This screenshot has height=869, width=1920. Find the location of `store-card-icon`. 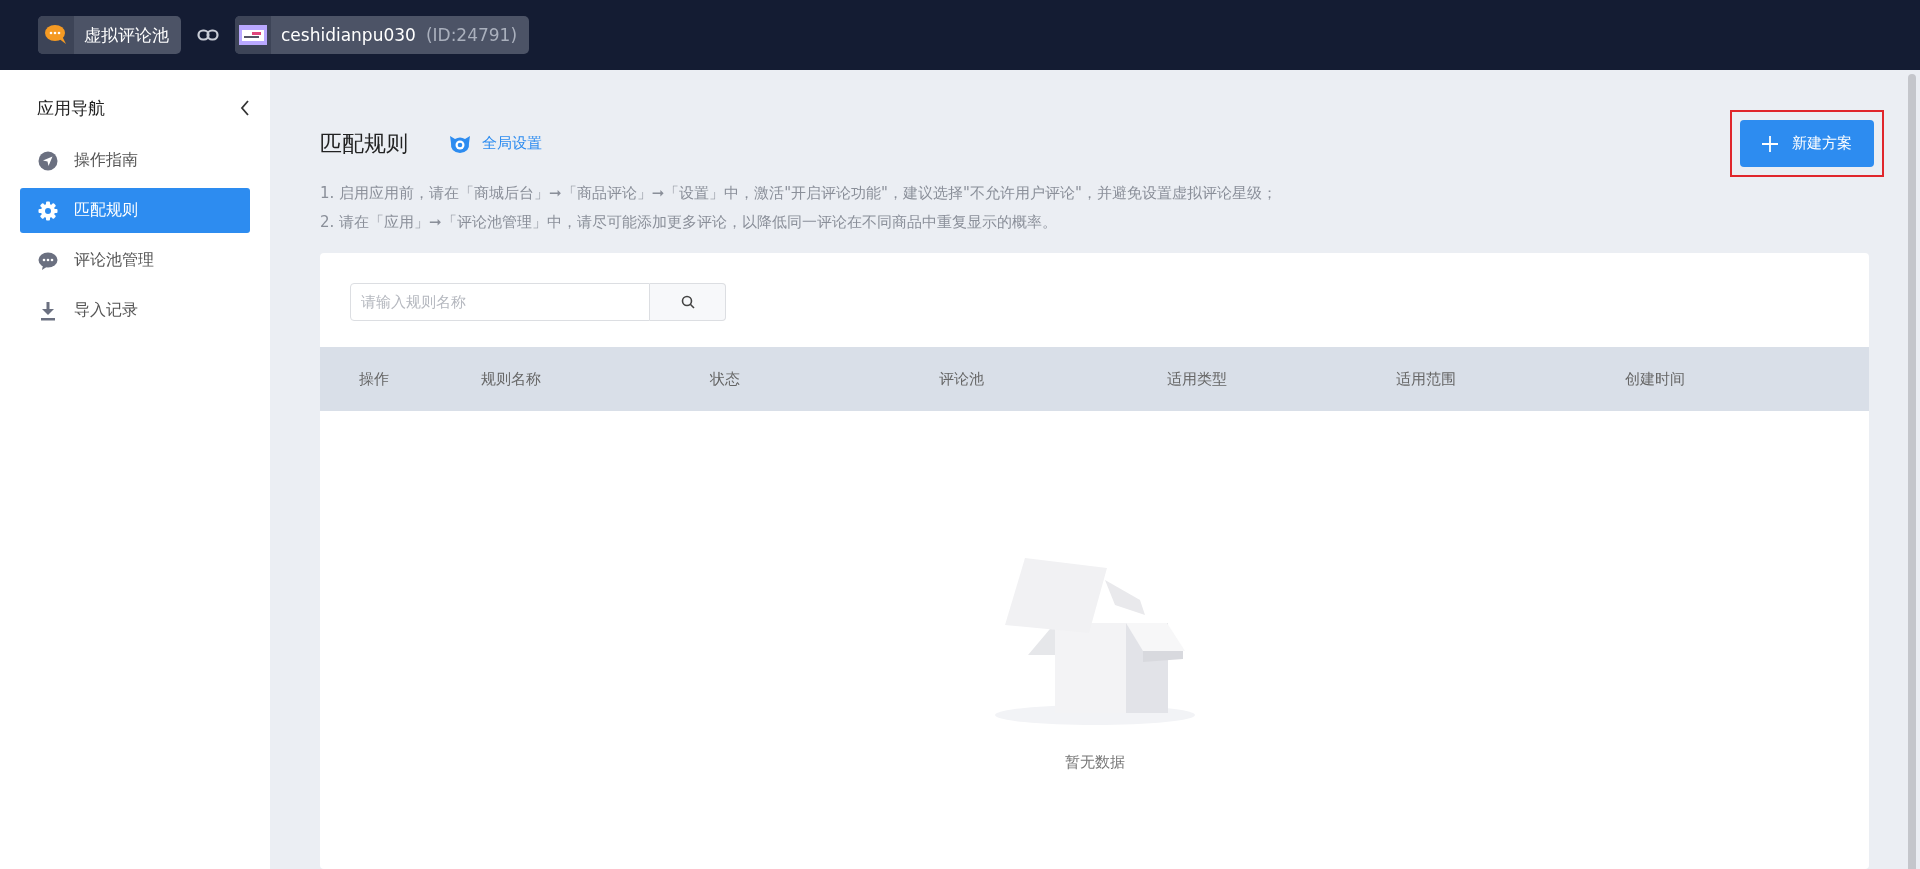

store-card-icon is located at coordinates (253, 35).